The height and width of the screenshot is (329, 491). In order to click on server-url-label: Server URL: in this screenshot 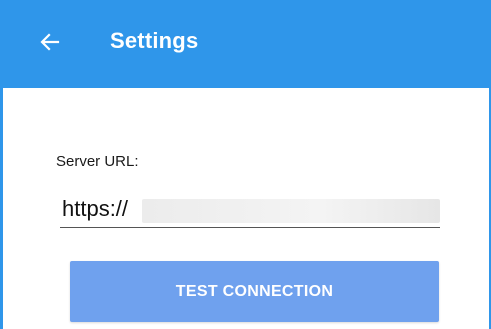, I will do `click(97, 161)`.